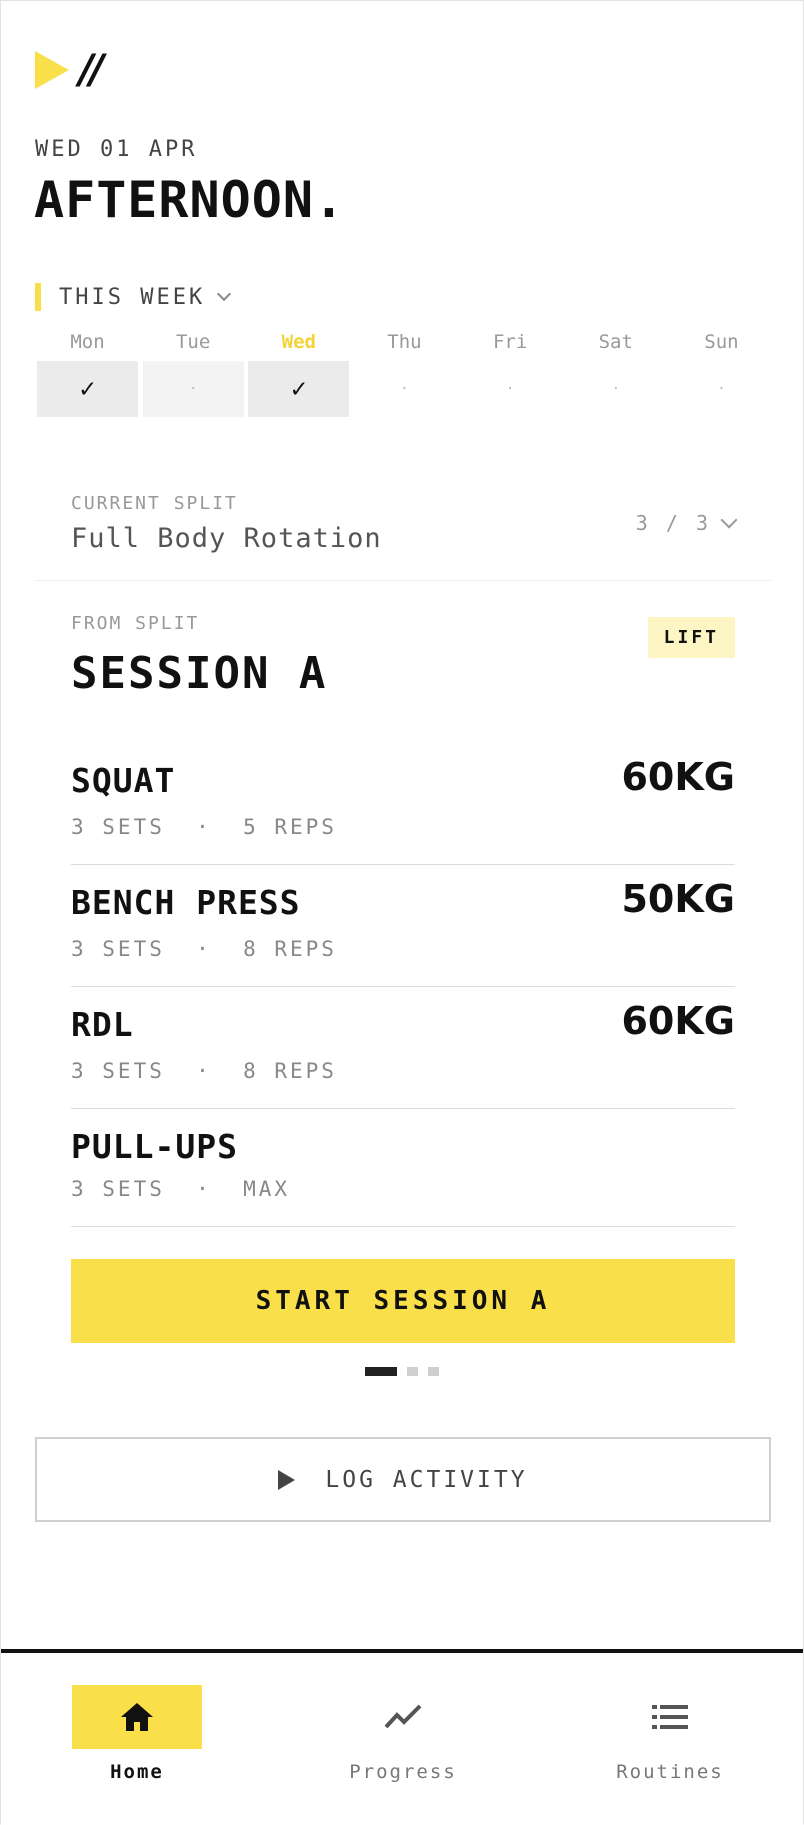  What do you see at coordinates (403, 1772) in the screenshot?
I see `nav-progress-label: Progress` at bounding box center [403, 1772].